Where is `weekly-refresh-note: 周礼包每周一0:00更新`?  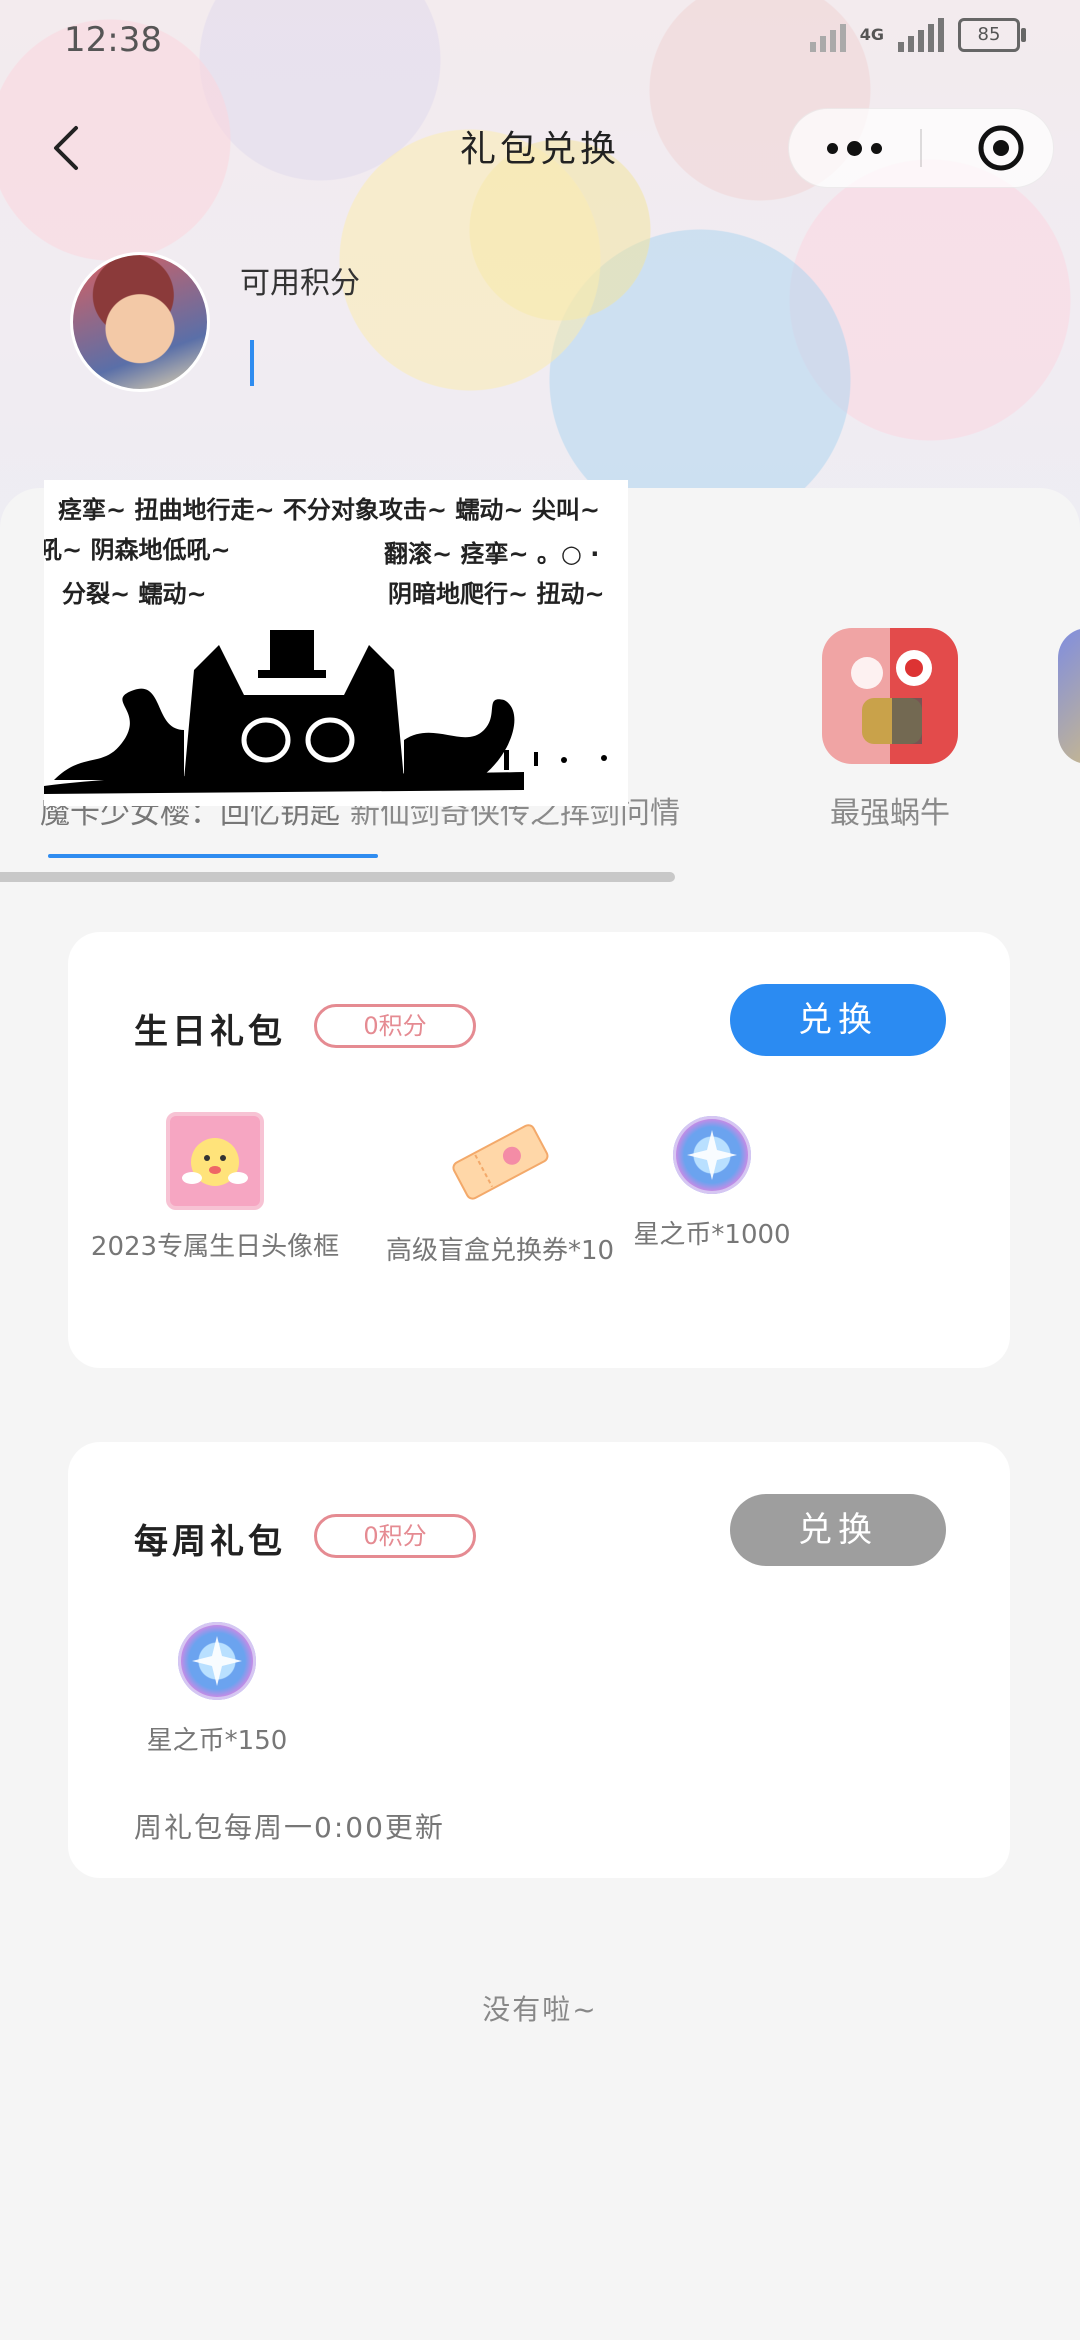
weekly-refresh-note: 周礼包每周一0:00更新 is located at coordinates (289, 1827).